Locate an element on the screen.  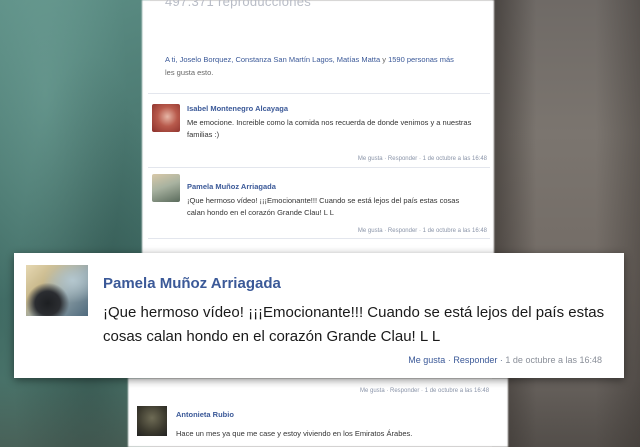
reply-link: Responder is located at coordinates (475, 360).